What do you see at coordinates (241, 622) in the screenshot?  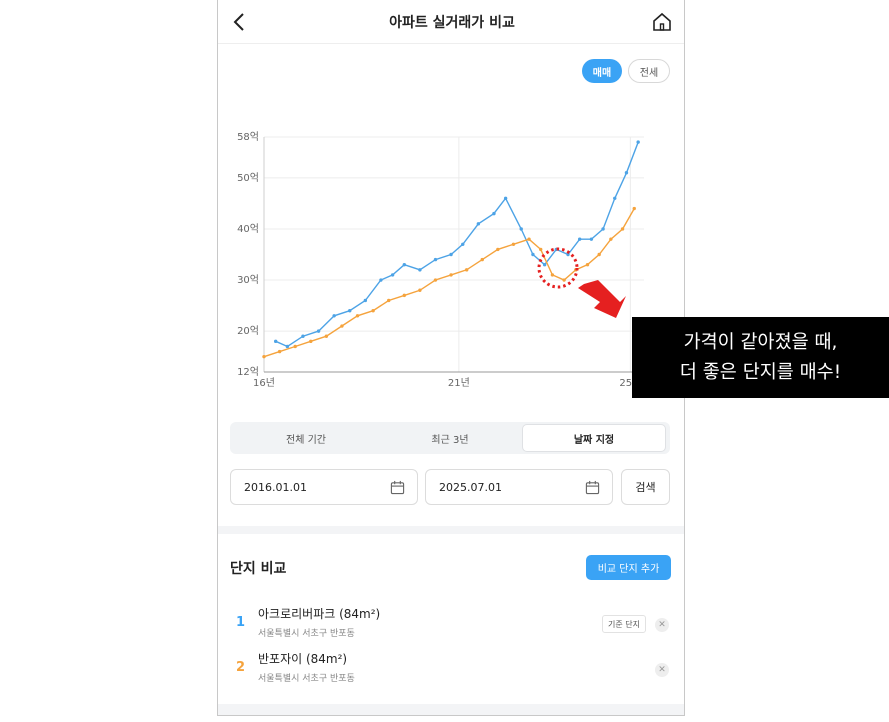 I see `complex-number: 1` at bounding box center [241, 622].